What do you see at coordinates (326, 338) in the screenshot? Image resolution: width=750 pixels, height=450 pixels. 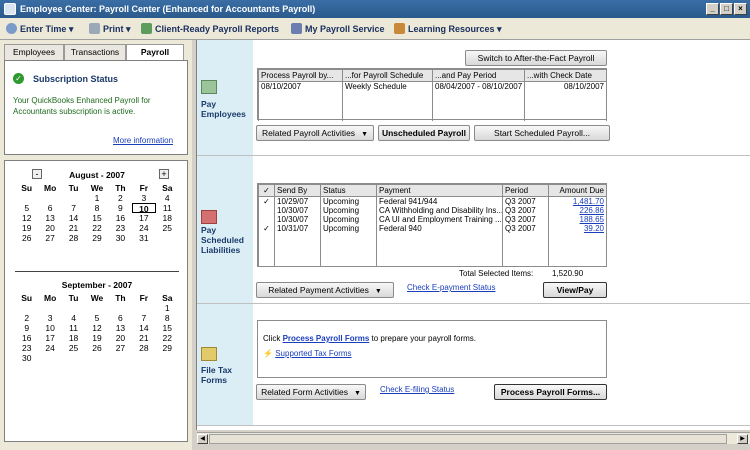 I see `process-payroll-forms-link: Process Payroll Forms` at bounding box center [326, 338].